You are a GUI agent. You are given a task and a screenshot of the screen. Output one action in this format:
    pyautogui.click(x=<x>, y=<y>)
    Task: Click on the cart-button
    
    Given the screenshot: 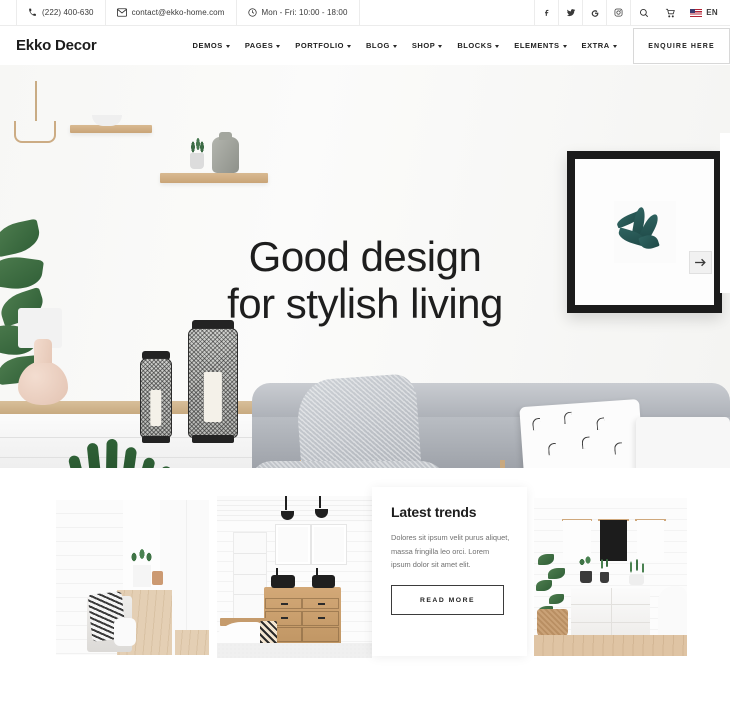 What is the action you would take?
    pyautogui.click(x=670, y=12)
    